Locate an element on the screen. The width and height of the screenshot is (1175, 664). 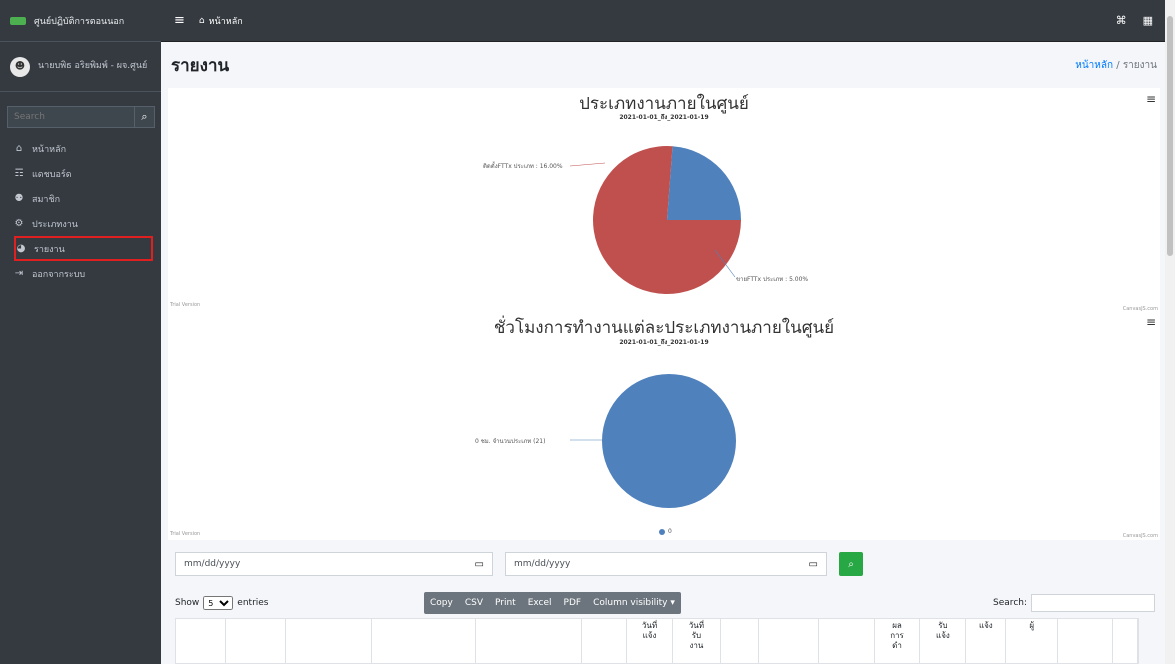
table-header-cell: รับ แจ้ง is located at coordinates (943, 641).